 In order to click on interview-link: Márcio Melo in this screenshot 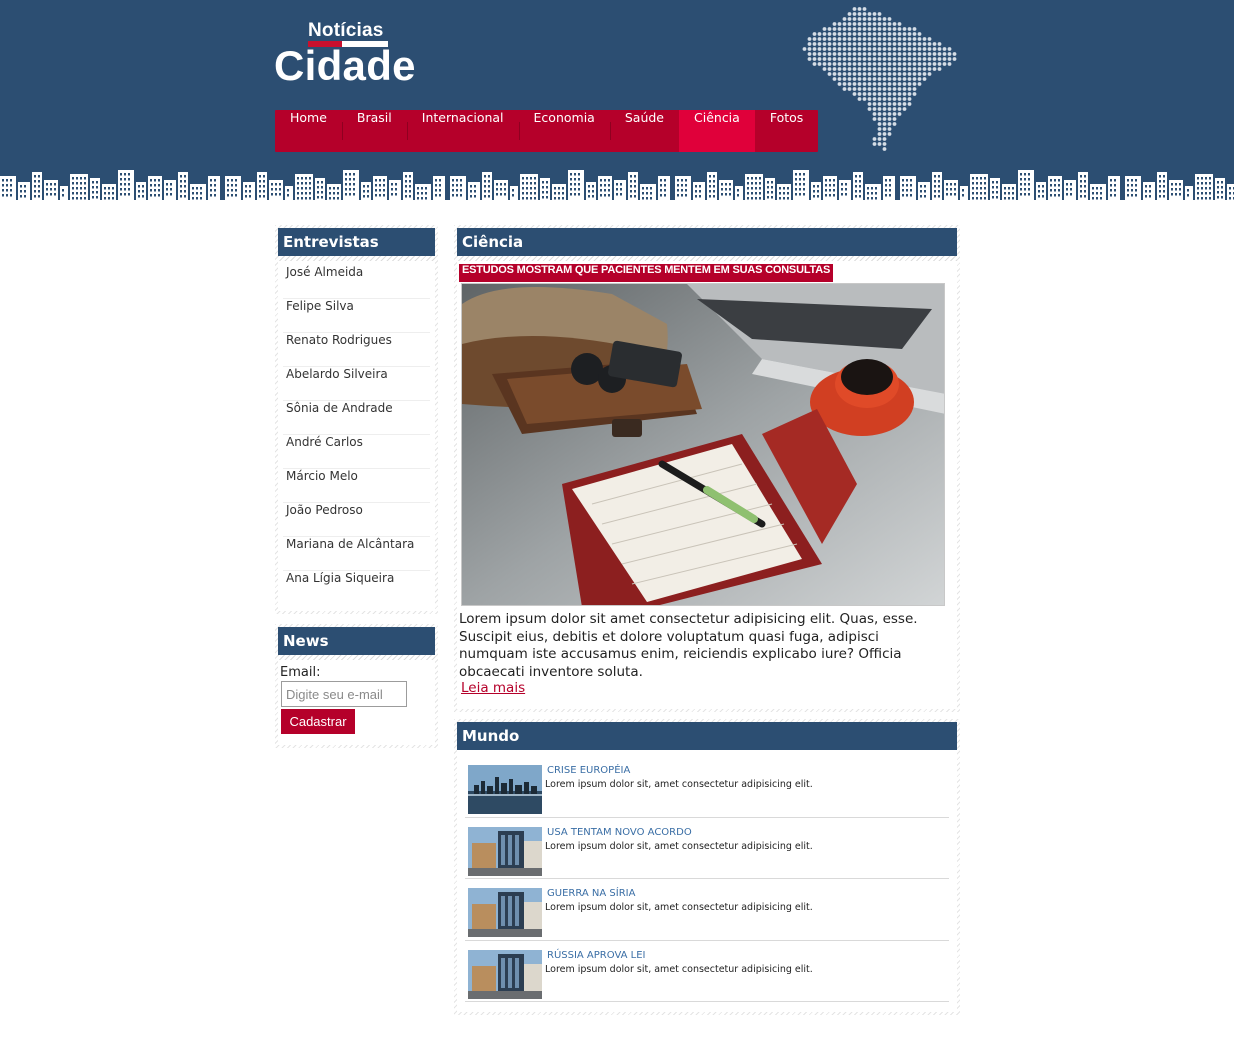, I will do `click(356, 486)`.